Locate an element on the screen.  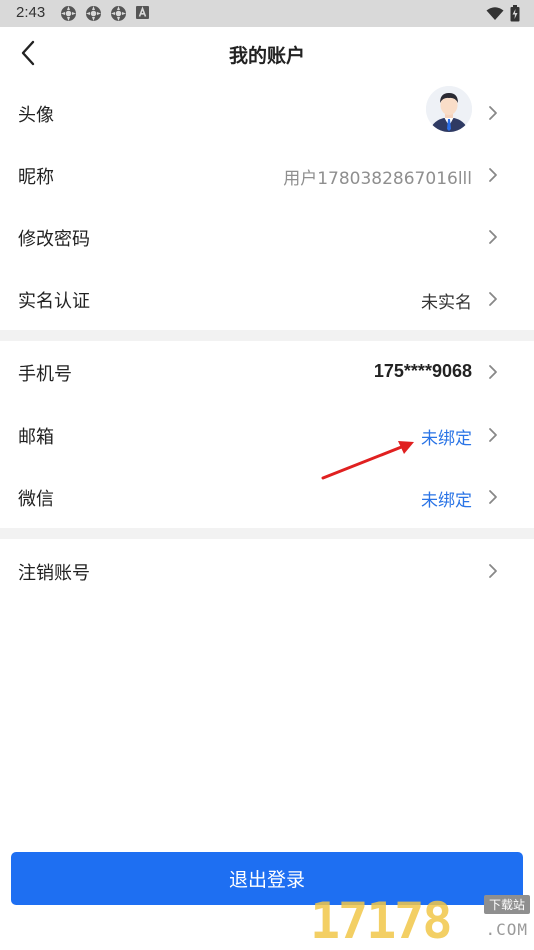
row-label: 修改密码 is located at coordinates (54, 239).